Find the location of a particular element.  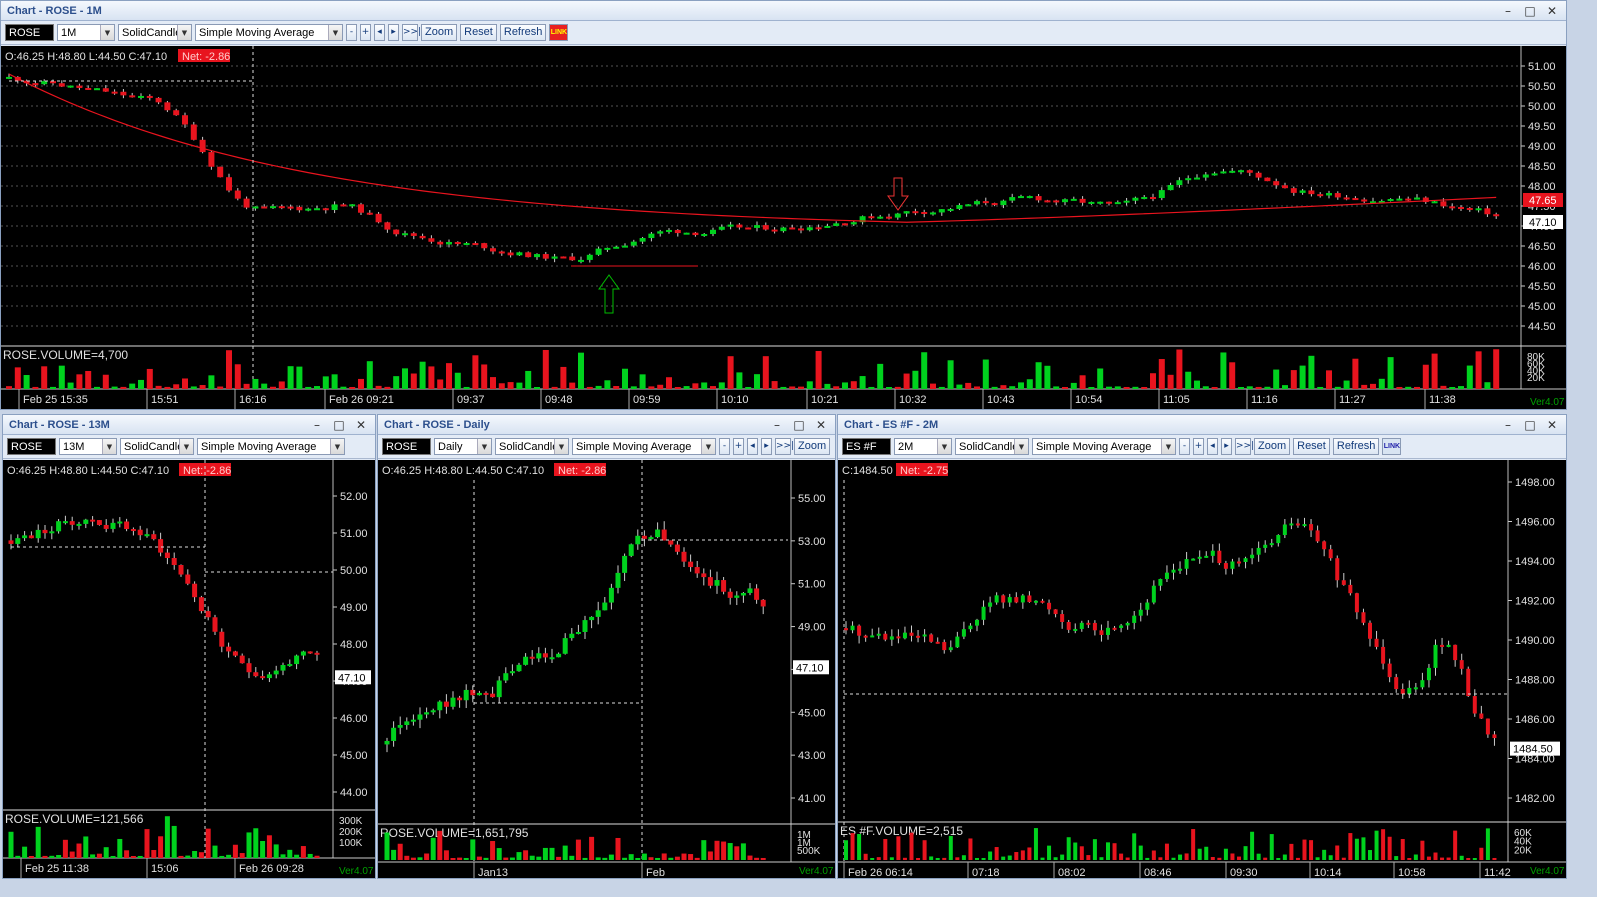

window-titlebar: Chart - ROSE - 13M – □ ✕ is located at coordinates (189, 425).